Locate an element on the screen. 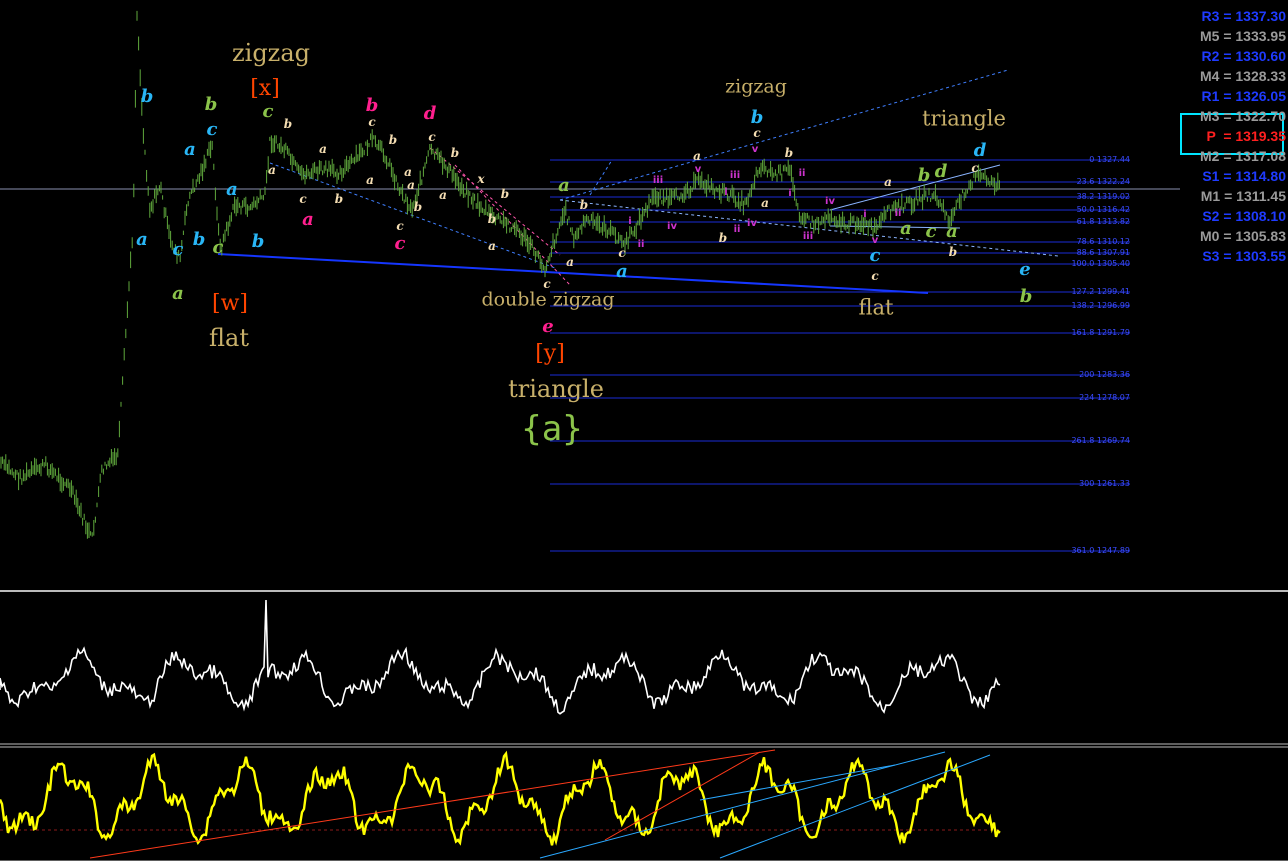 This screenshot has width=1288, height=861. pattern-label: zigzag is located at coordinates (271, 53).